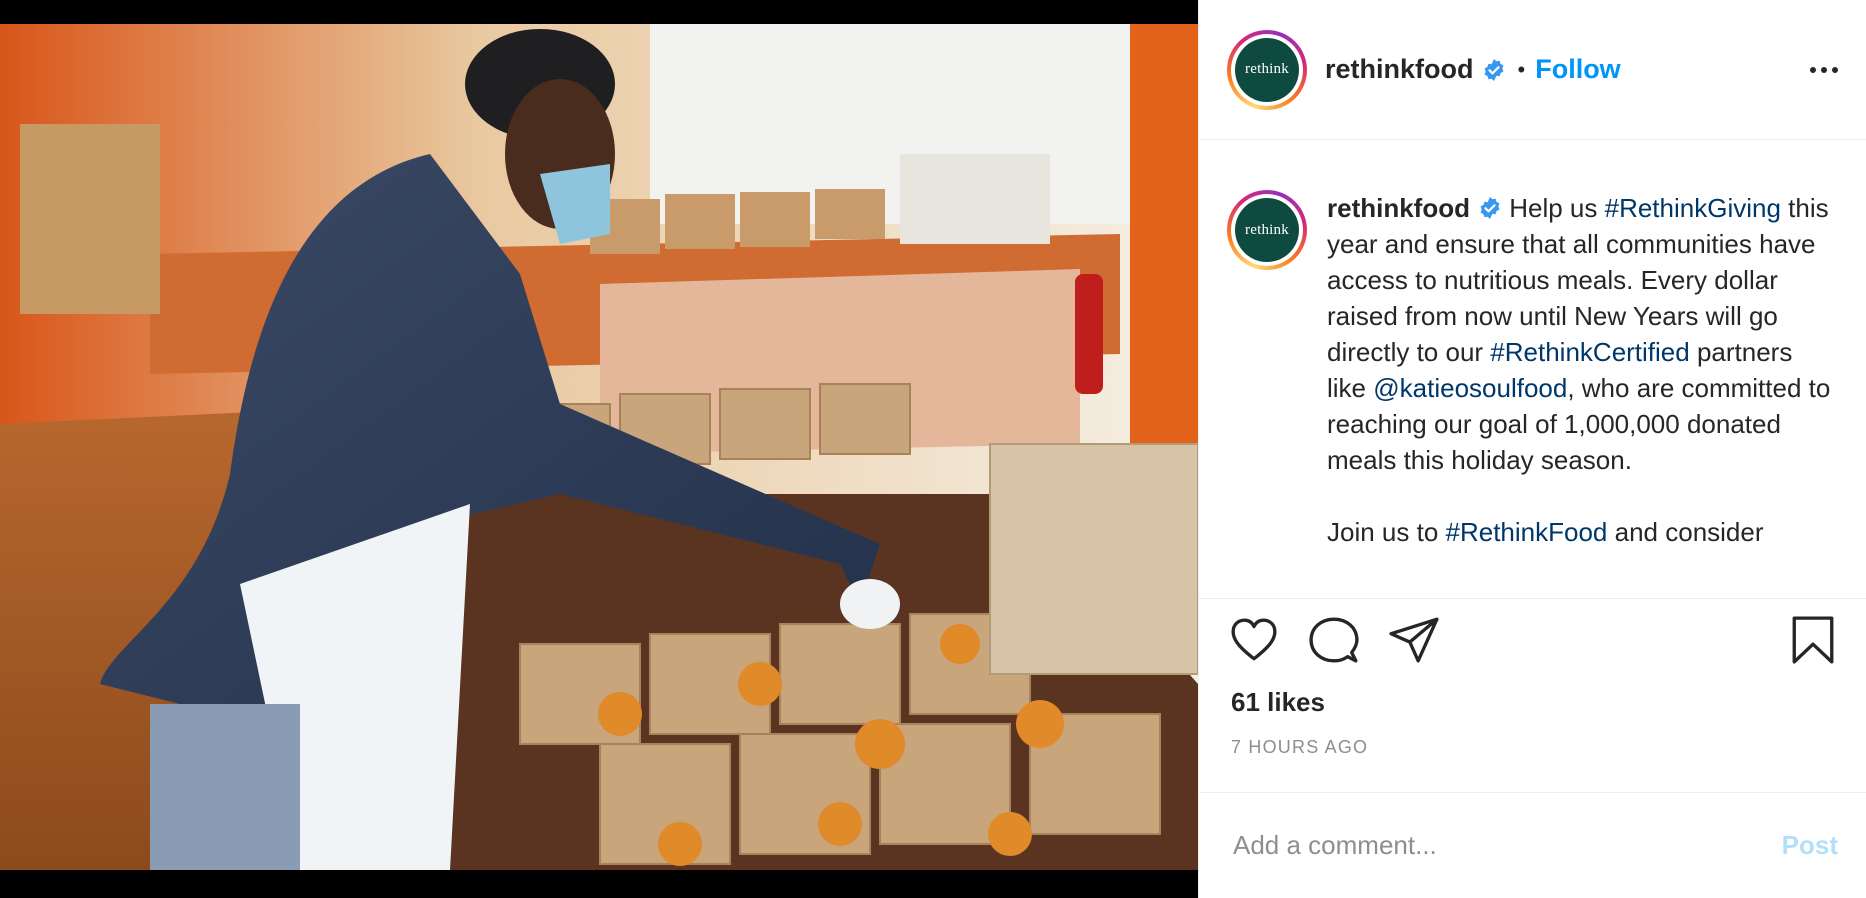 Image resolution: width=1866 pixels, height=898 pixels. What do you see at coordinates (1506, 845) in the screenshot?
I see `comment-input` at bounding box center [1506, 845].